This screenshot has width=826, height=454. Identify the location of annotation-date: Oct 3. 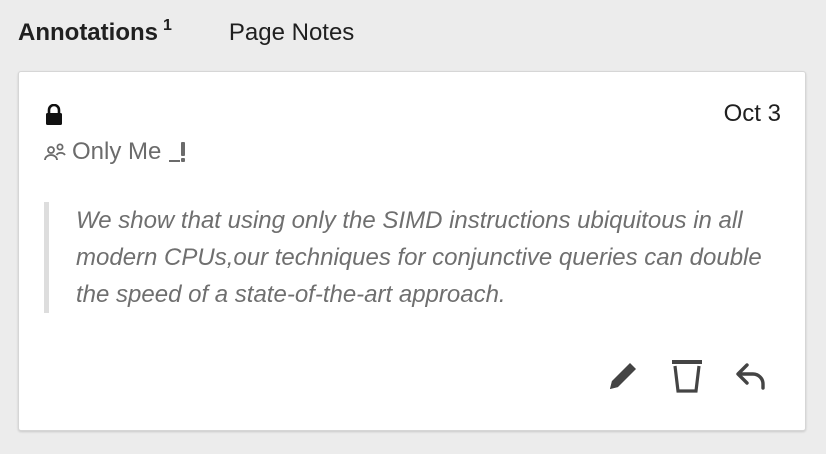
(752, 114).